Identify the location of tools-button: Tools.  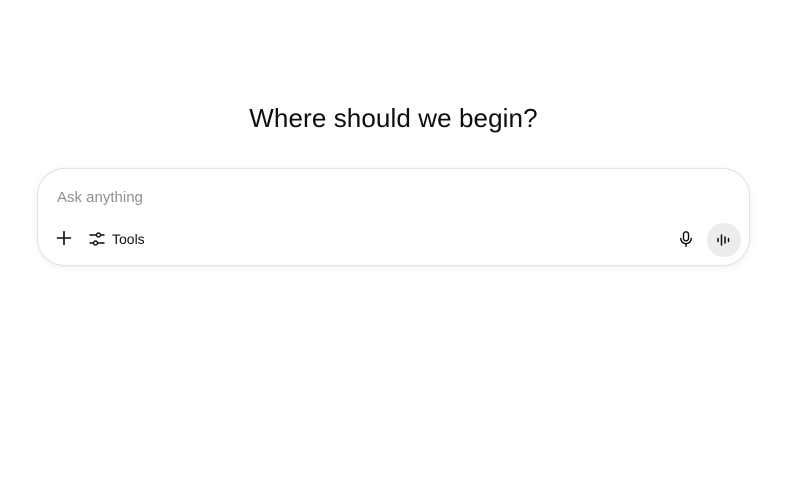
(116, 239).